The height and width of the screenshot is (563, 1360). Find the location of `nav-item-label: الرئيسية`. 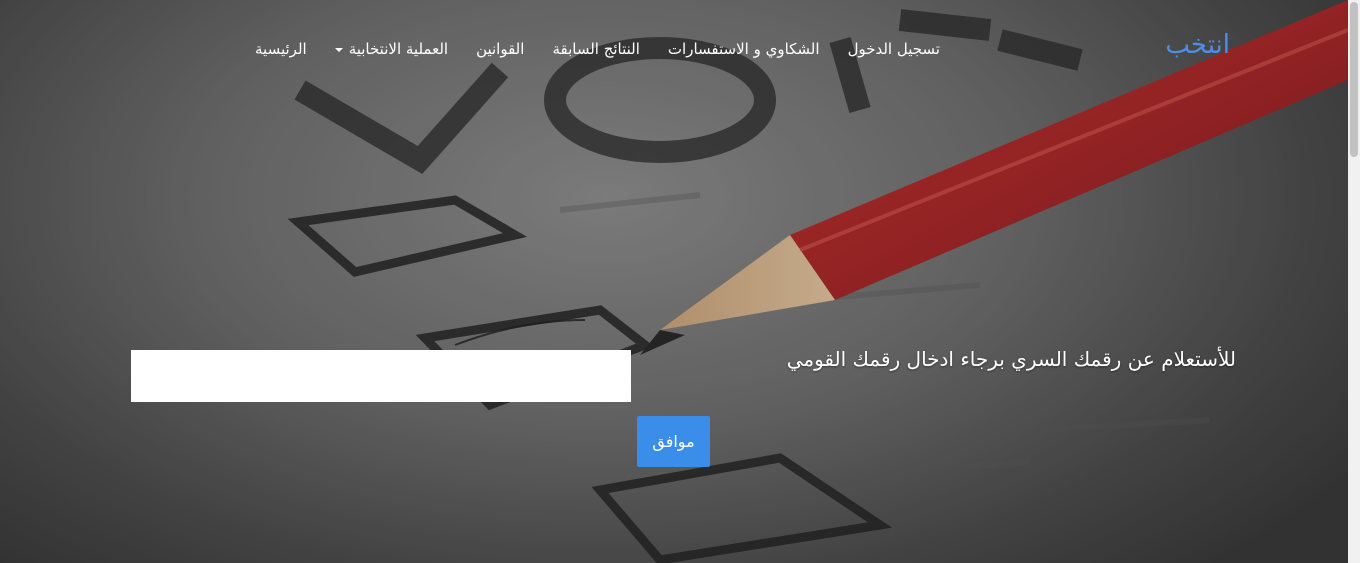

nav-item-label: الرئيسية is located at coordinates (281, 49).